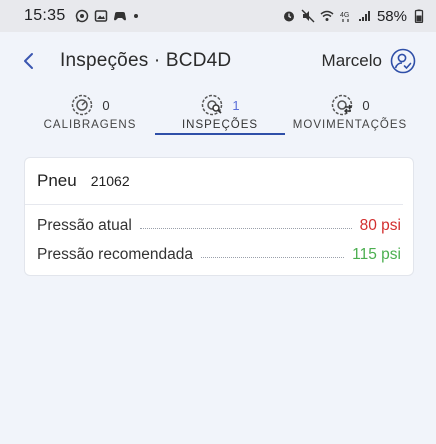  I want to click on whatsapp-icon, so click(81, 16).